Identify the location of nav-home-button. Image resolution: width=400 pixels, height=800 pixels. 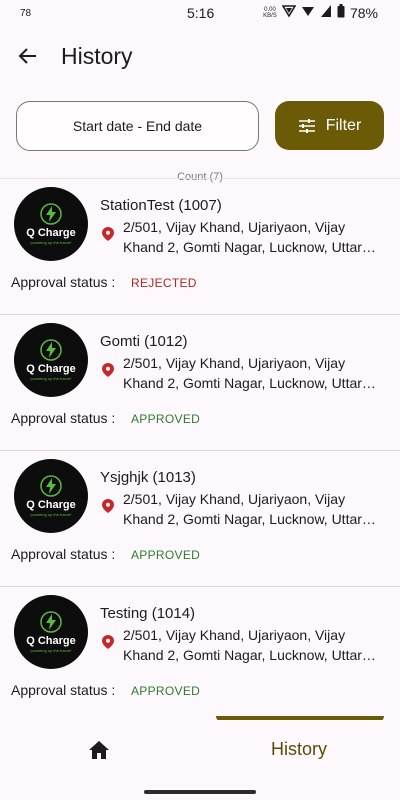
(100, 752).